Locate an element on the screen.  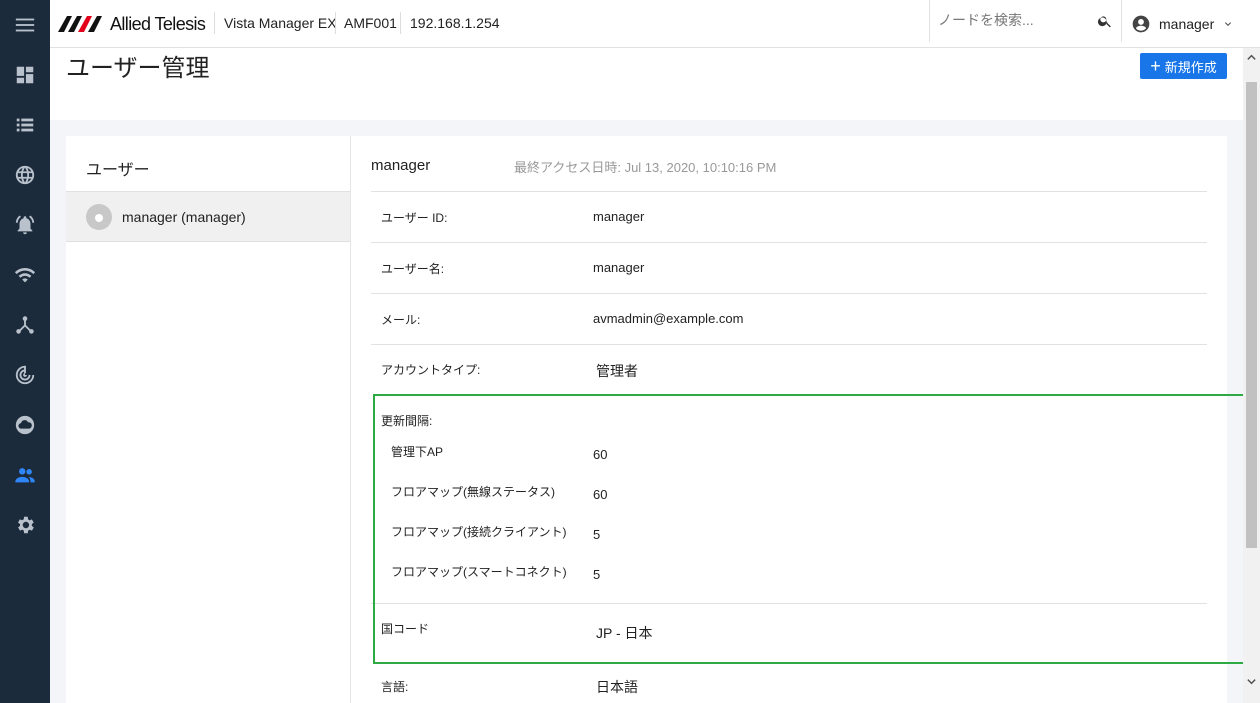
interval-label-floormap-clients: フロアマップ(接続クライアント) is located at coordinates (479, 532).